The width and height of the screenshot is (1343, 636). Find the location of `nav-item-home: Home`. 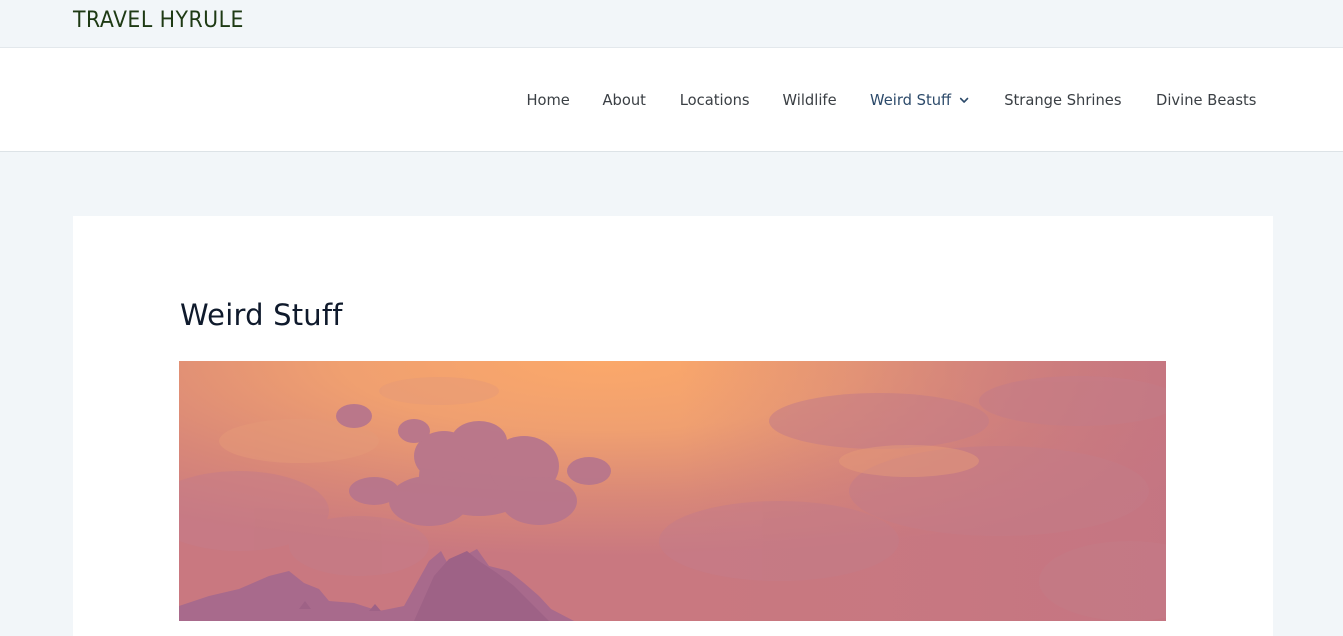

nav-item-home: Home is located at coordinates (547, 100).